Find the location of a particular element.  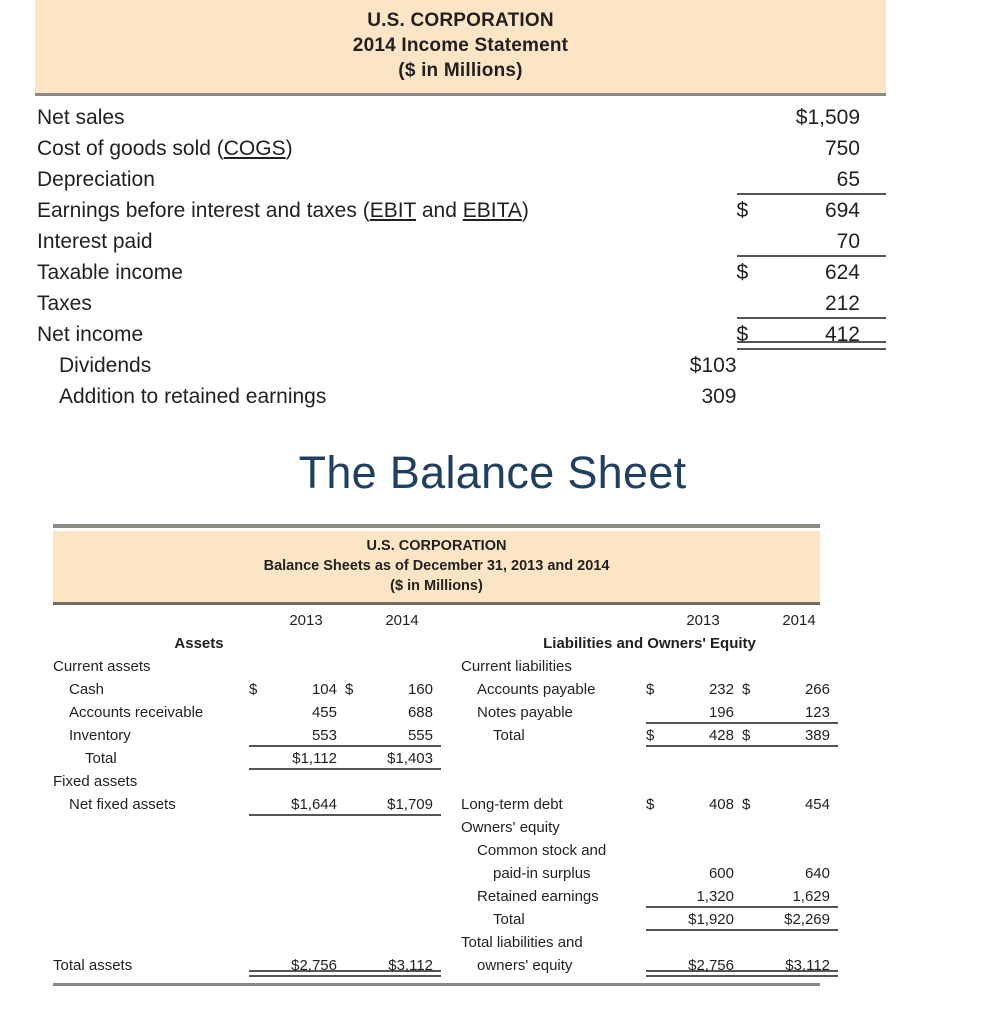

liabilities-value-2013: 428 is located at coordinates (707, 735).